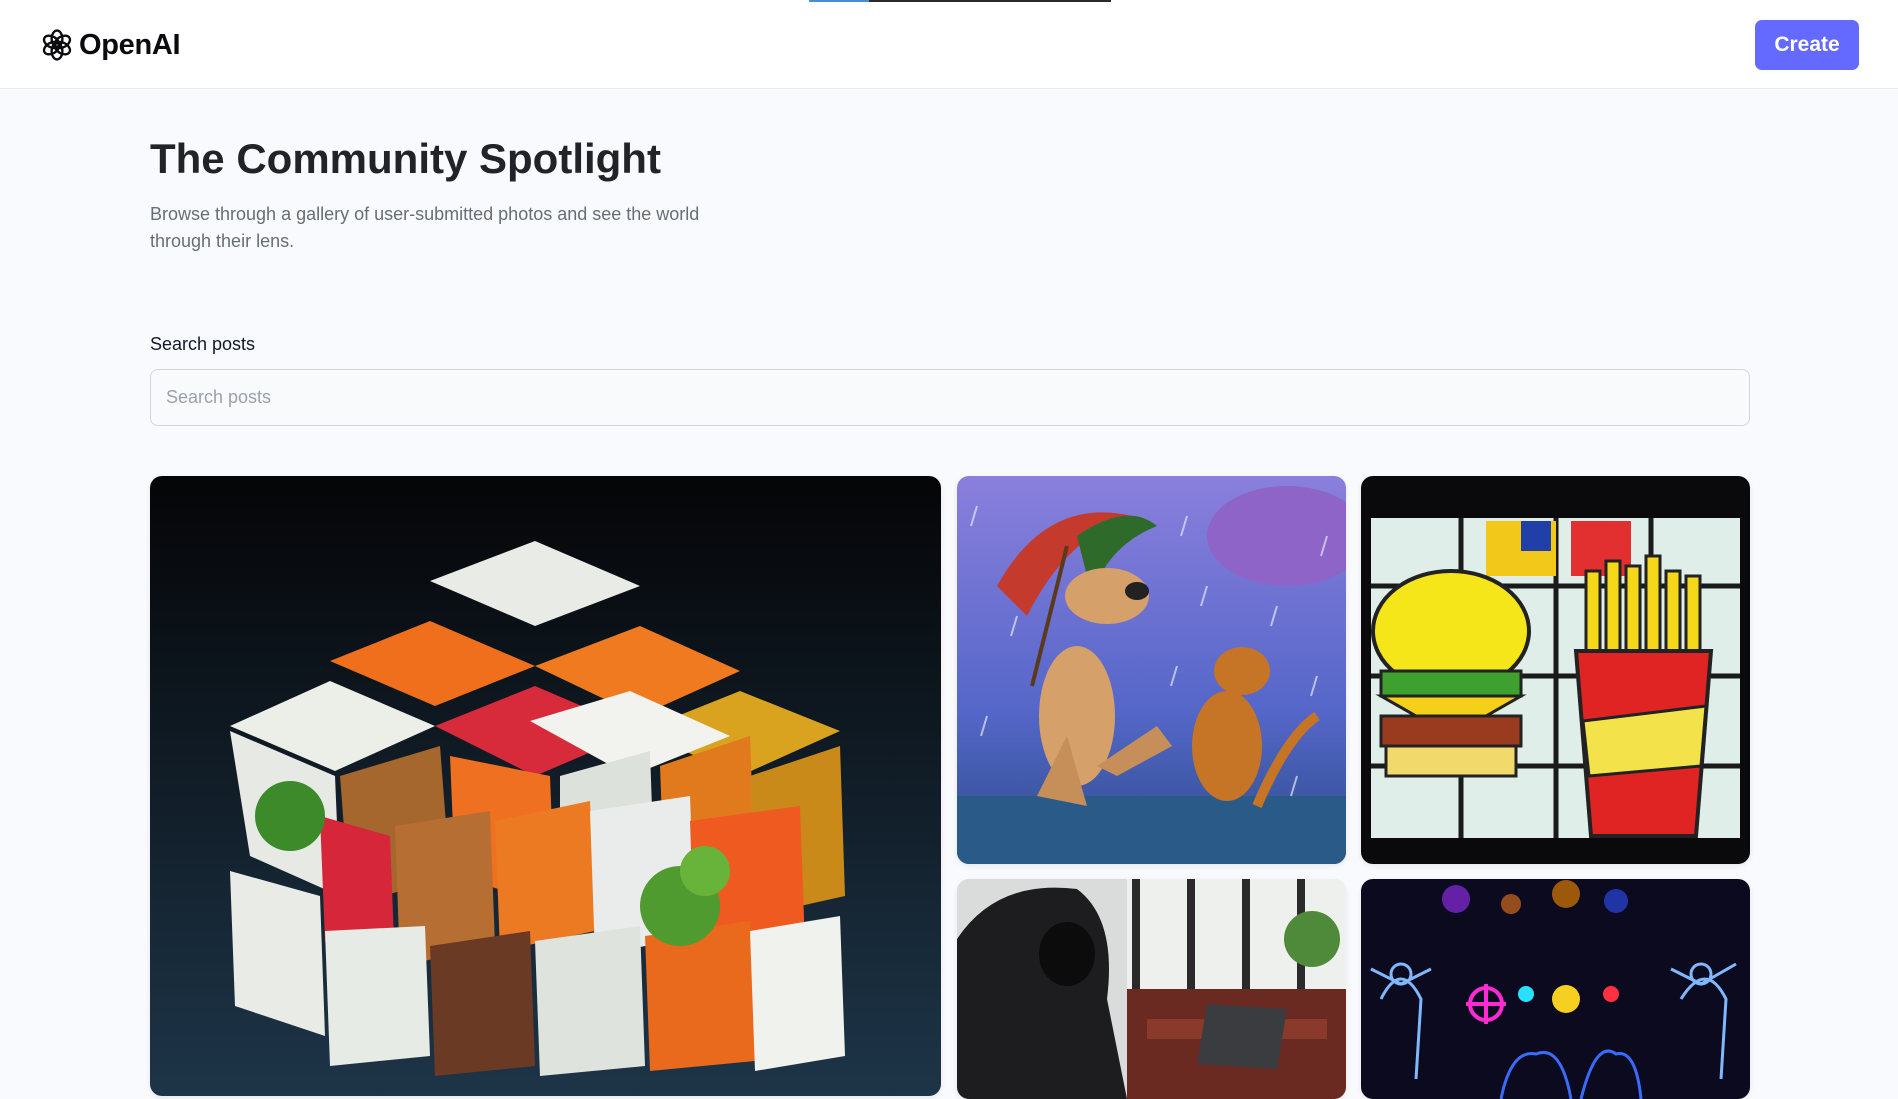 The width and height of the screenshot is (1898, 1099). Describe the element at coordinates (950, 397) in the screenshot. I see `search-input` at that location.